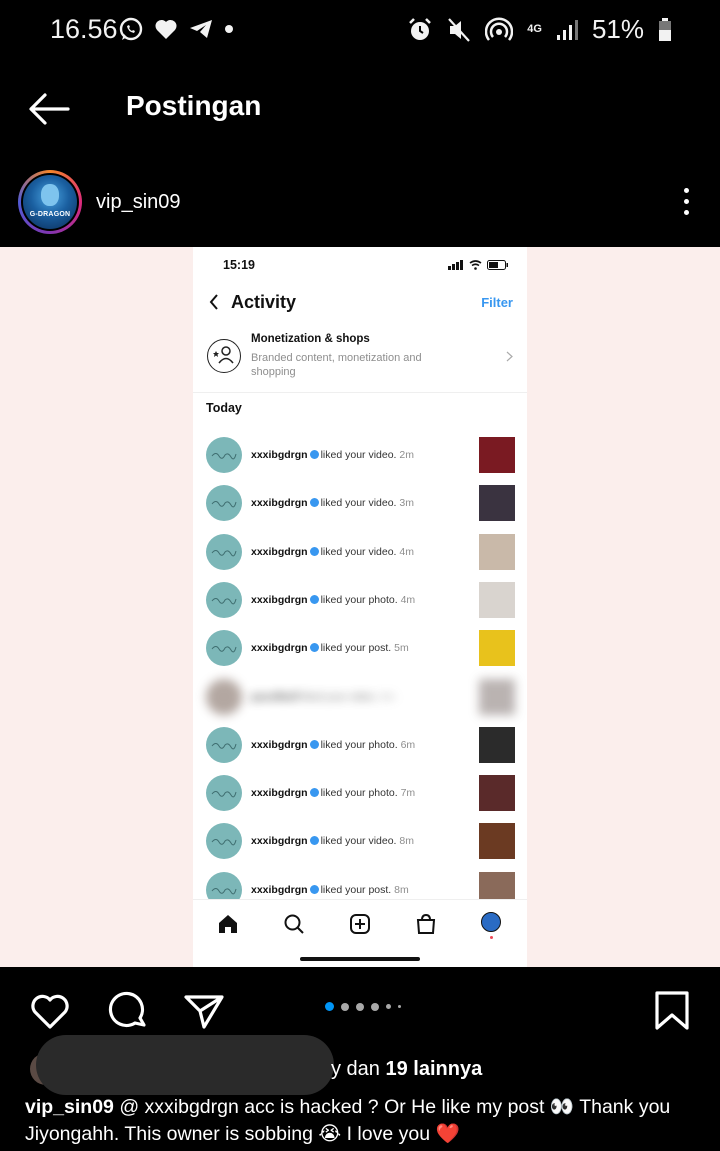 The width and height of the screenshot is (720, 1151). What do you see at coordinates (264, 302) in the screenshot?
I see `screenshot-title: Activity` at bounding box center [264, 302].